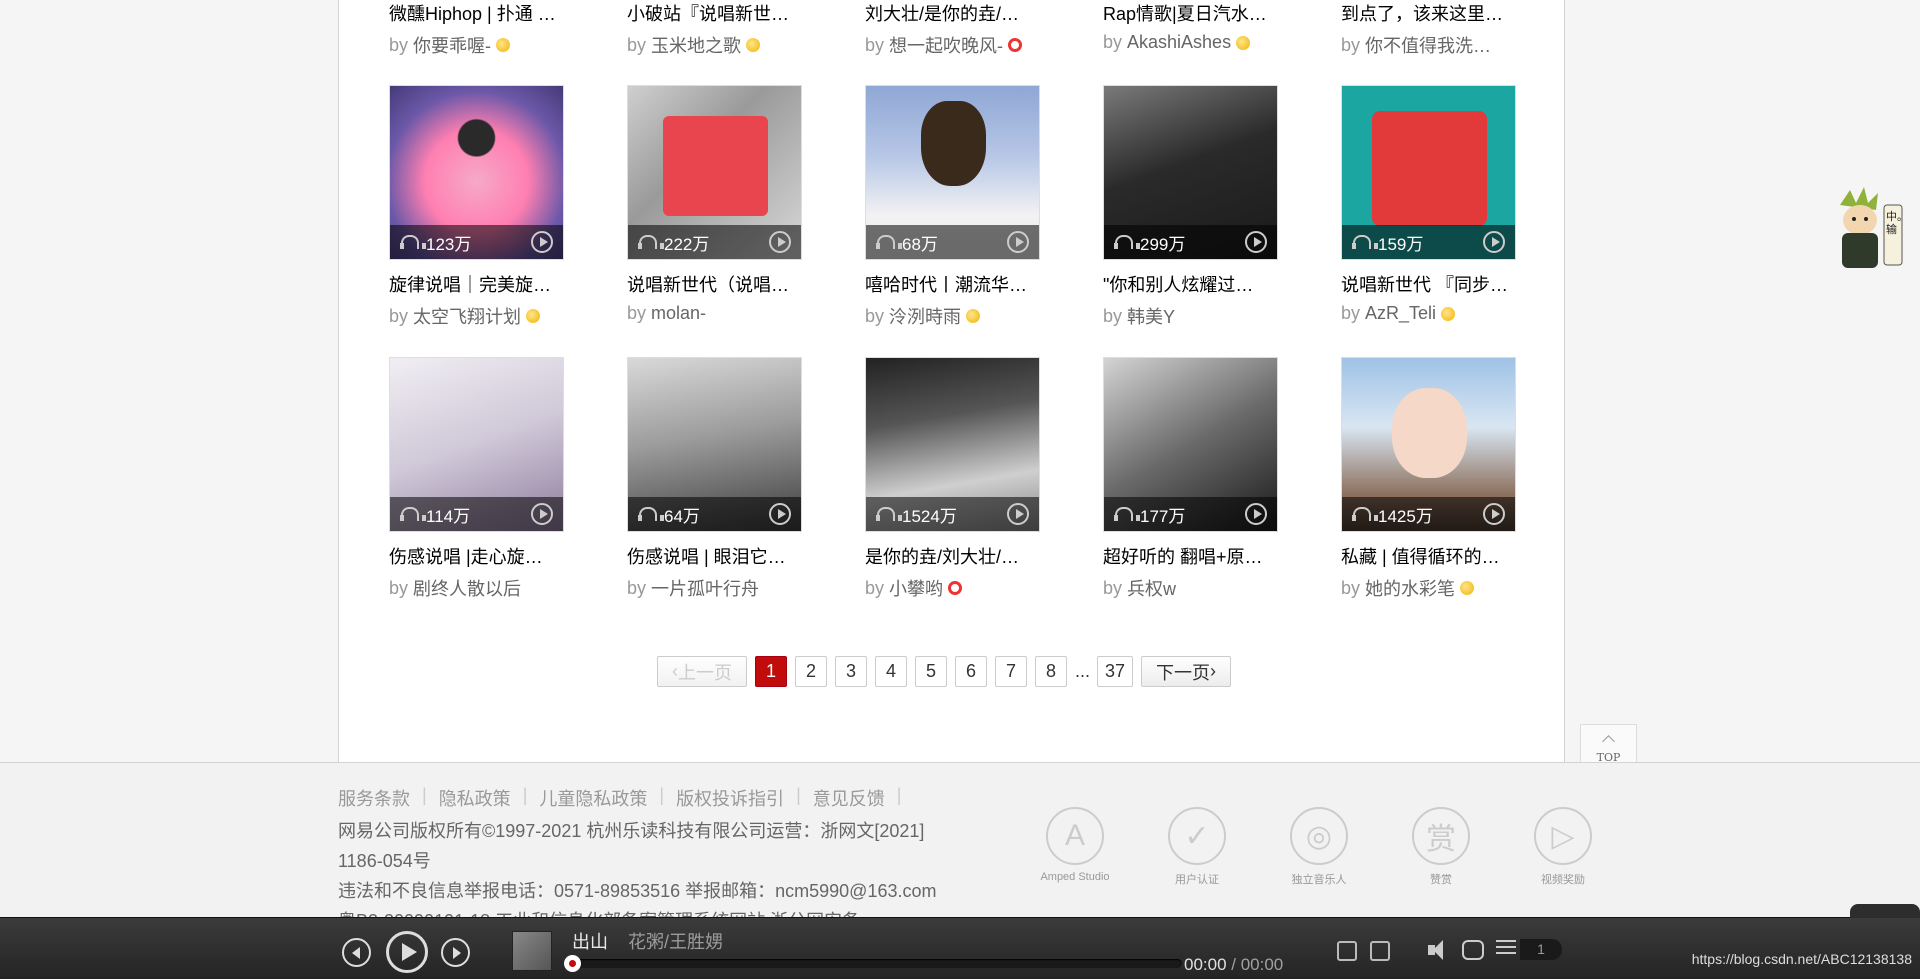 The width and height of the screenshot is (1920, 979). Describe the element at coordinates (374, 798) in the screenshot. I see `footer-link: 服务条款` at that location.